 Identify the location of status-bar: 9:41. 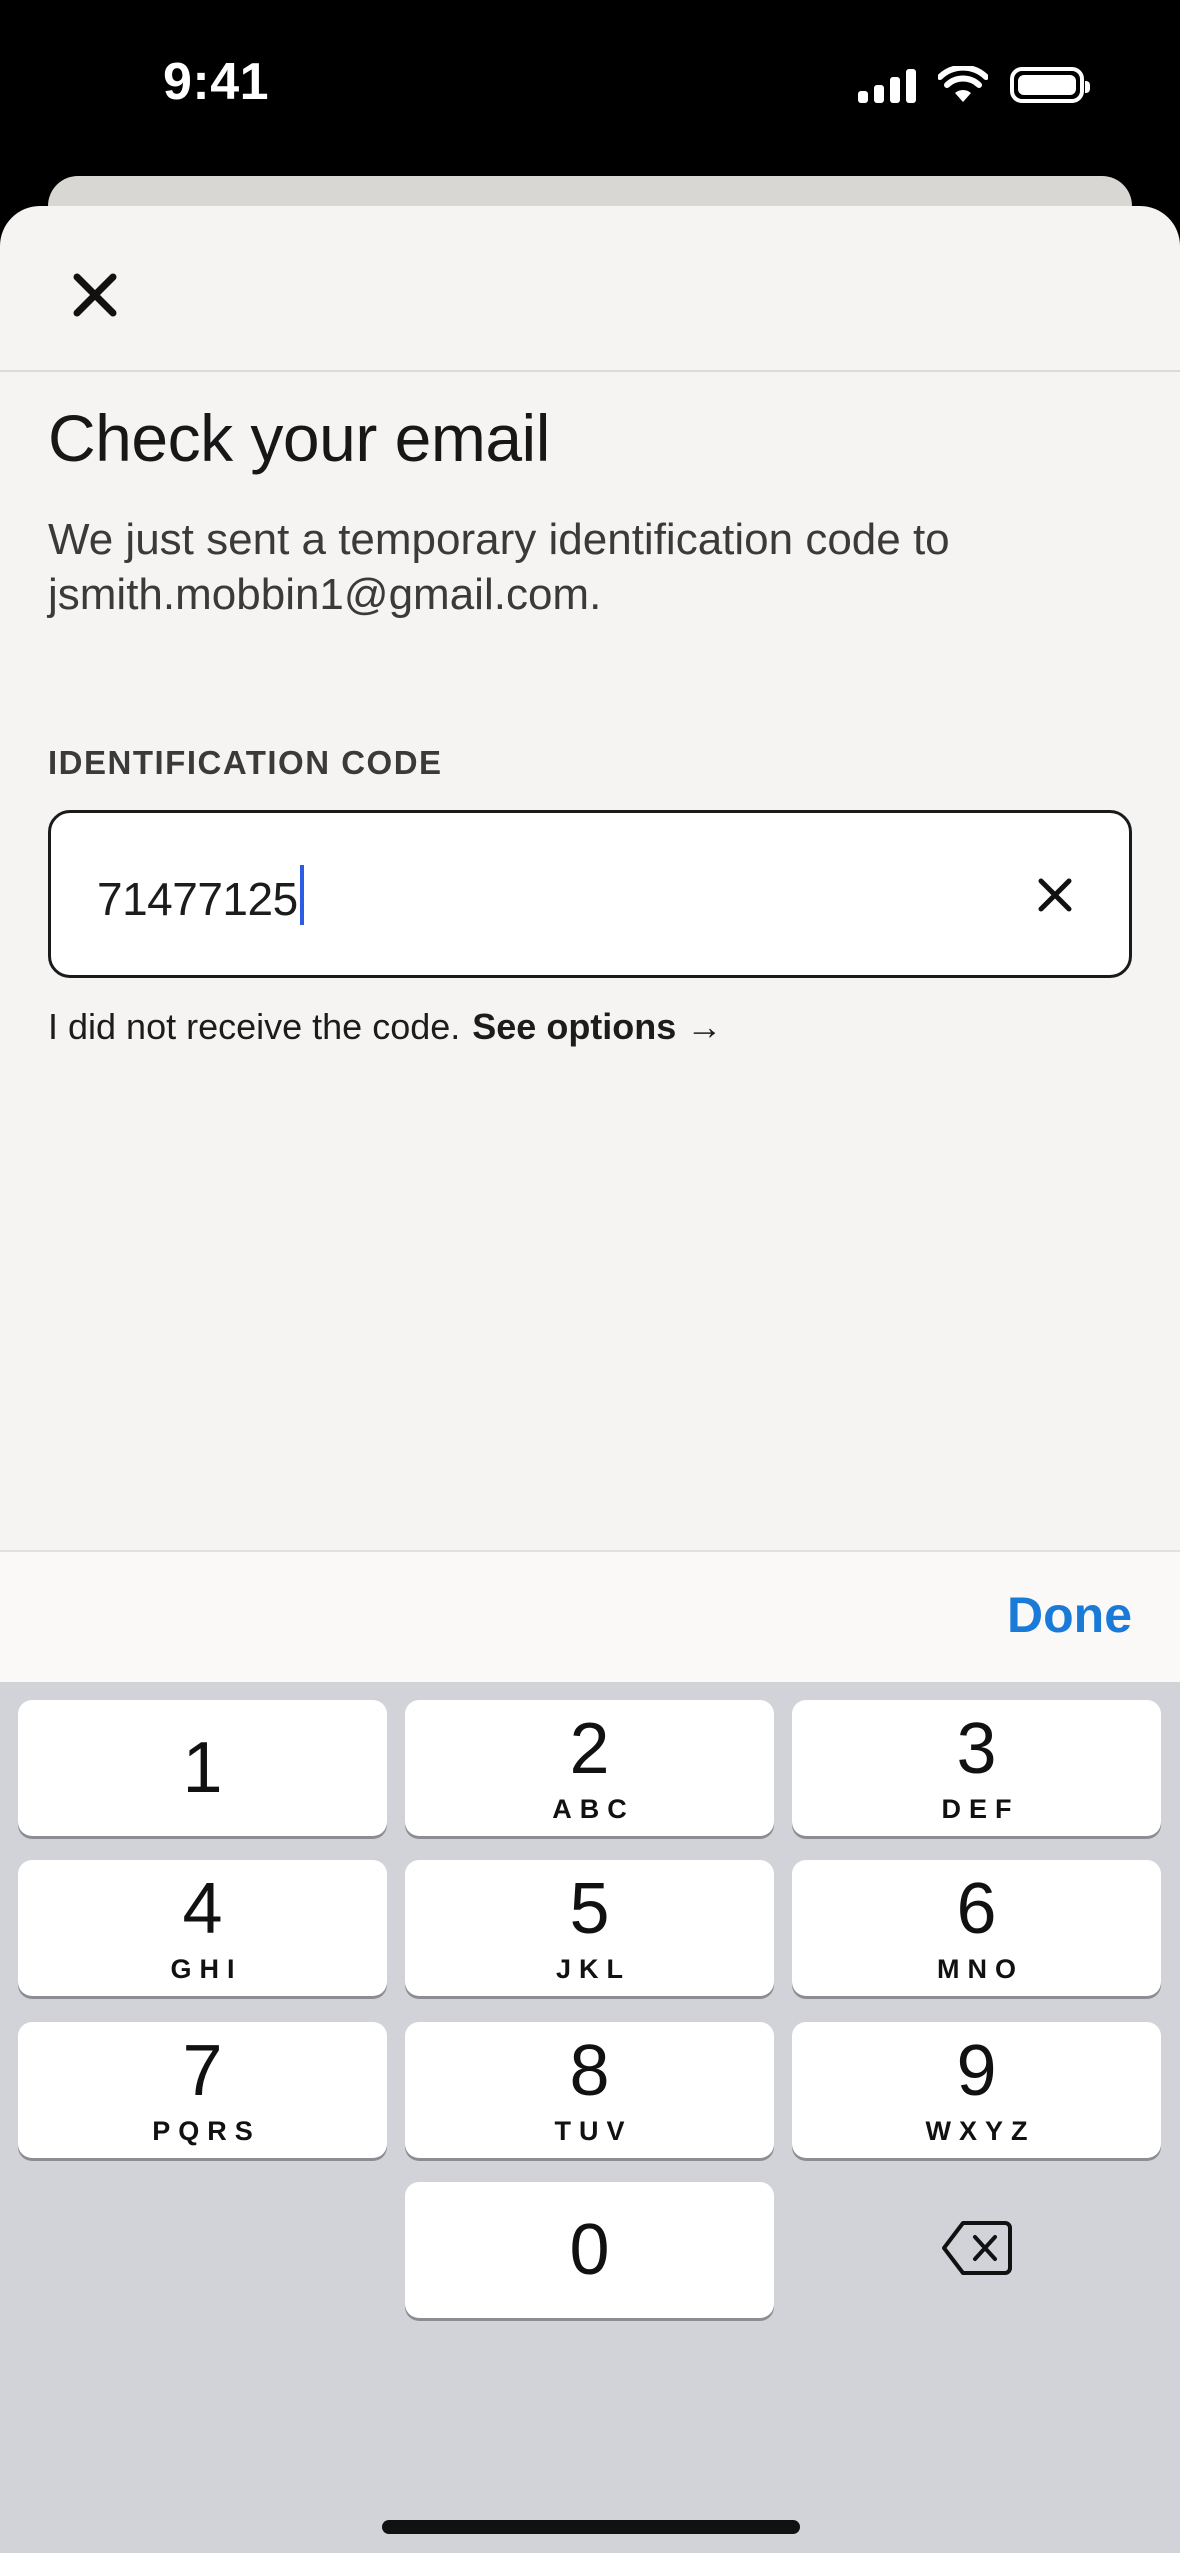
(590, 88).